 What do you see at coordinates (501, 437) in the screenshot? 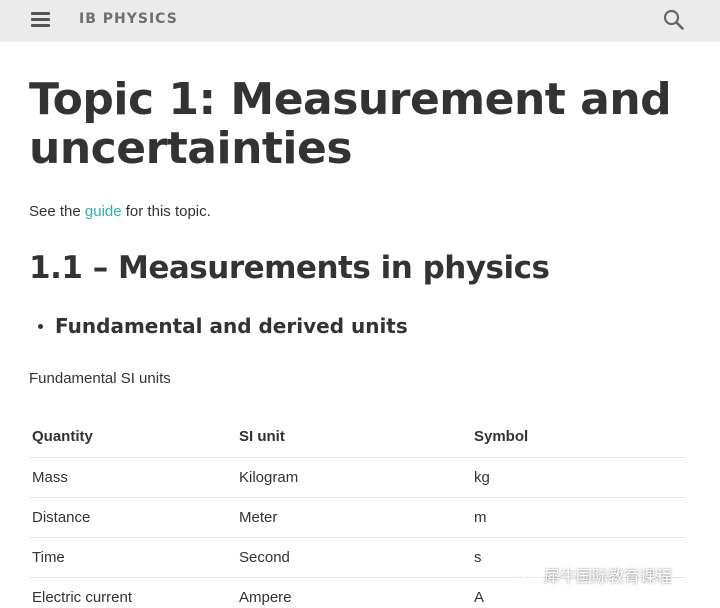
I see `column-header-symbol: Symbol` at bounding box center [501, 437].